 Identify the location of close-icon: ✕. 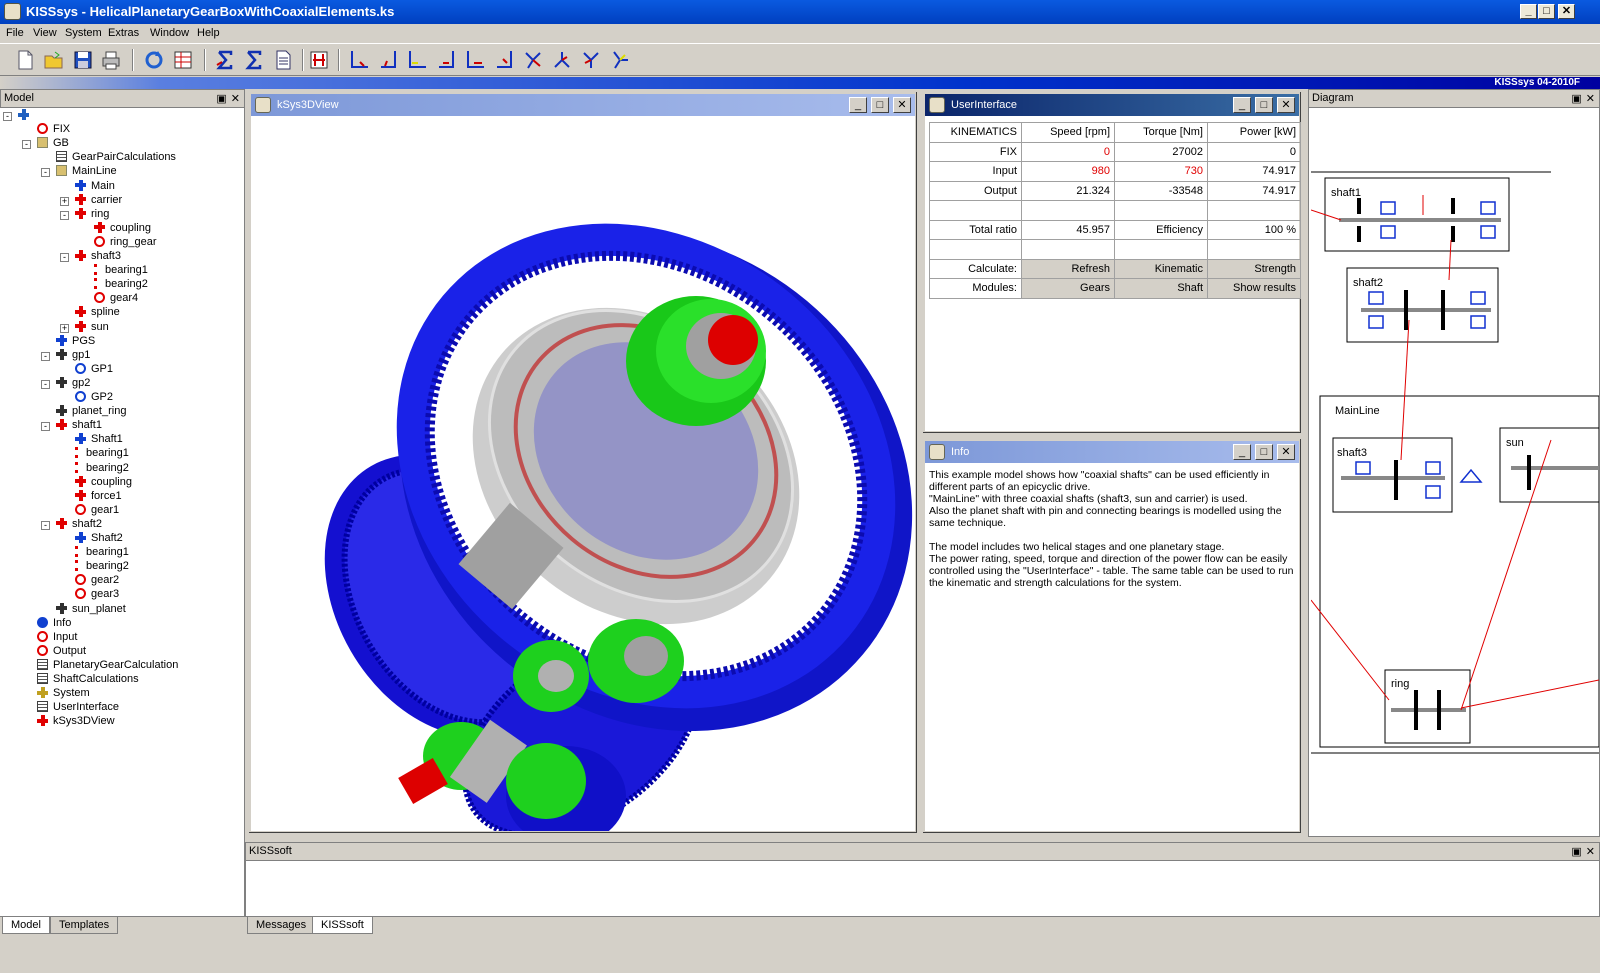
(1590, 852).